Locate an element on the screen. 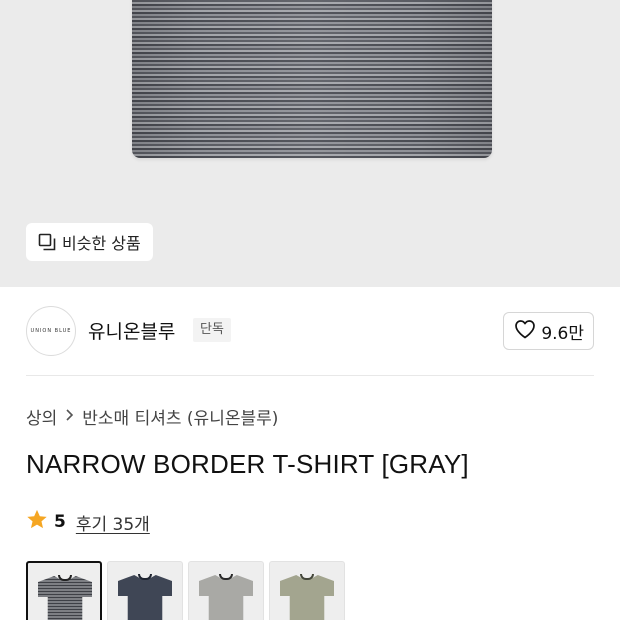  similar-products-button: 비슷한 상품 is located at coordinates (89, 242).